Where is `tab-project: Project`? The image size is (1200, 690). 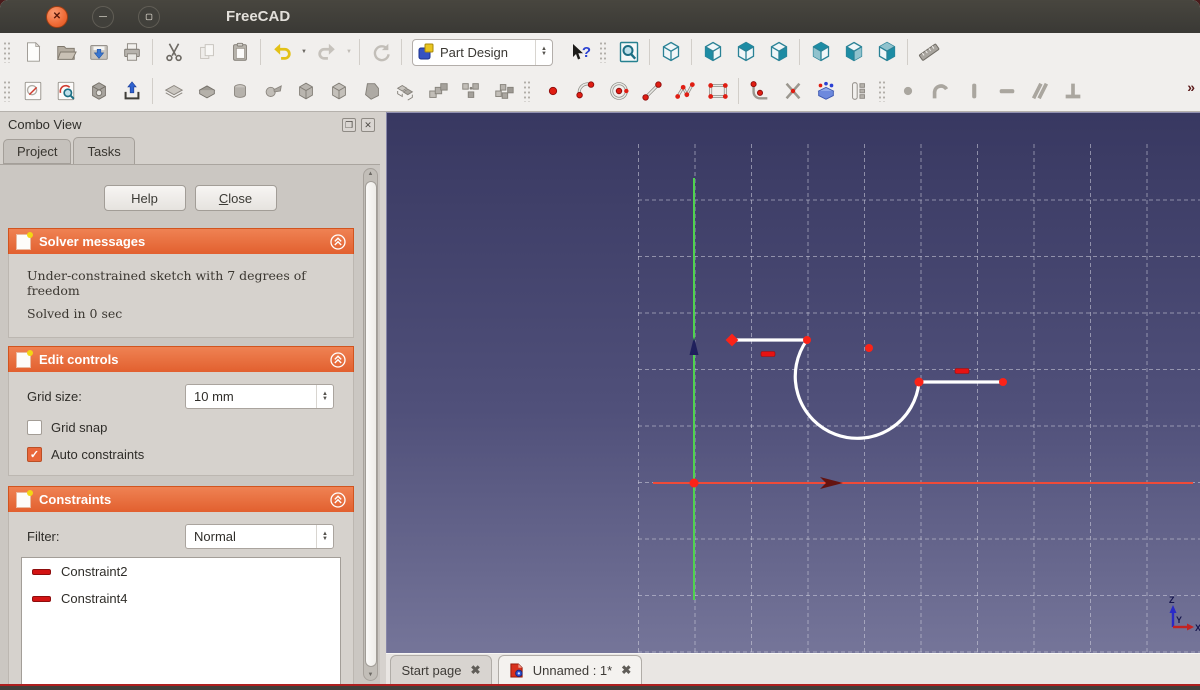 tab-project: Project is located at coordinates (37, 151).